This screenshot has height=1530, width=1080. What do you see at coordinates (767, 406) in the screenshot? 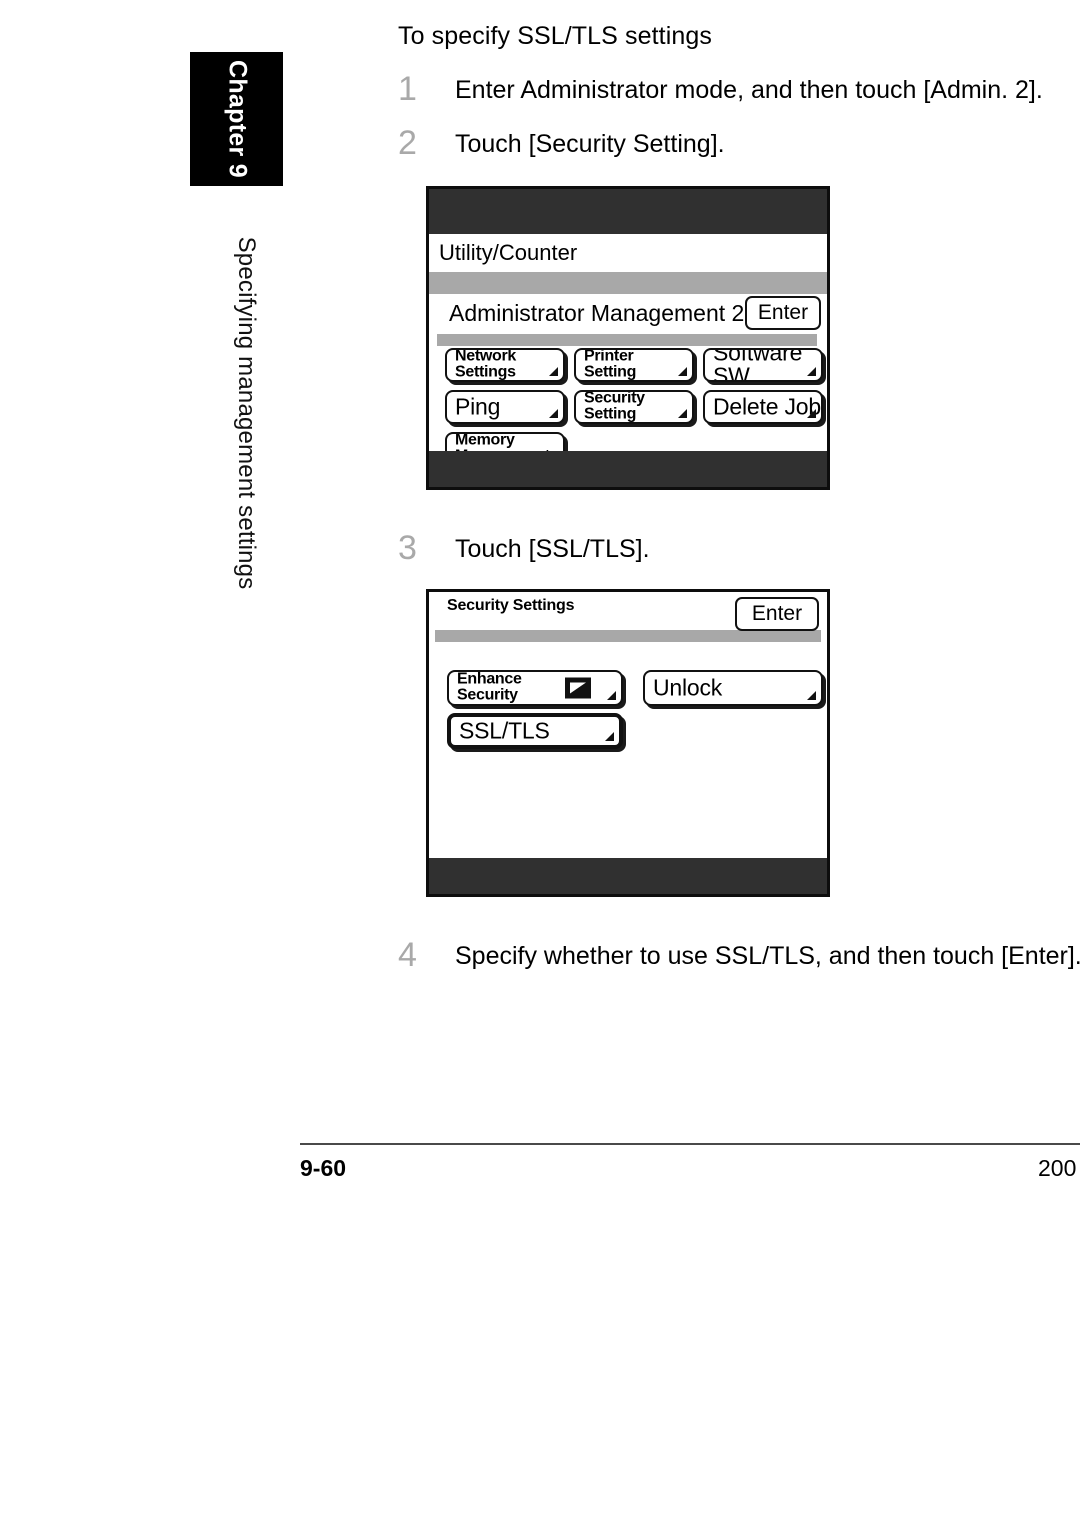
I see `lcd1-button-delete-job-label: Delete Job` at bounding box center [767, 406].